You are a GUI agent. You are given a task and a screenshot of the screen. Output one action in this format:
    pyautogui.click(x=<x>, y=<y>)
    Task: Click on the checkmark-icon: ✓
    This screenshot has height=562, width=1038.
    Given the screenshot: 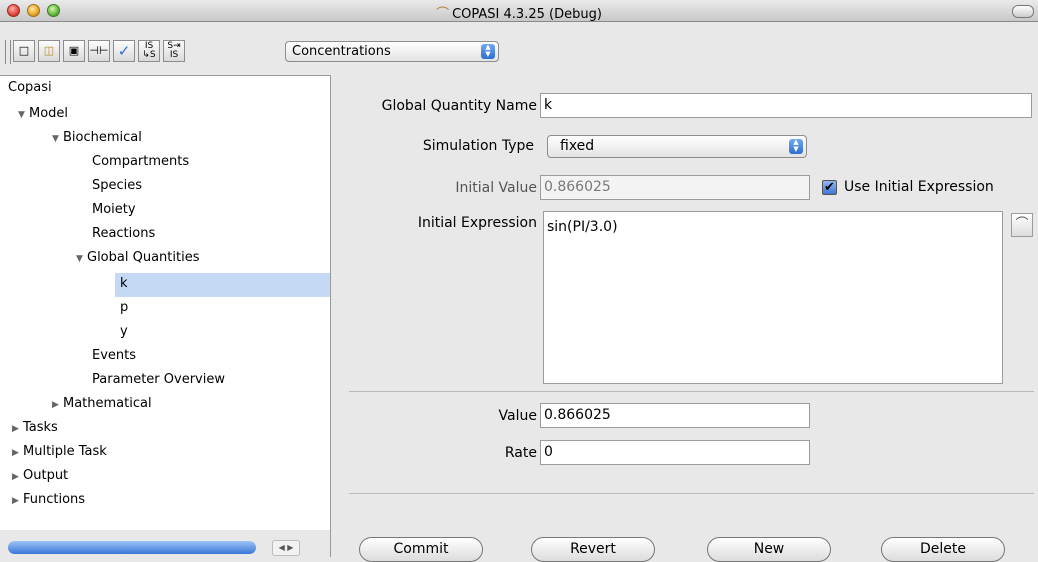 What is the action you would take?
    pyautogui.click(x=124, y=51)
    